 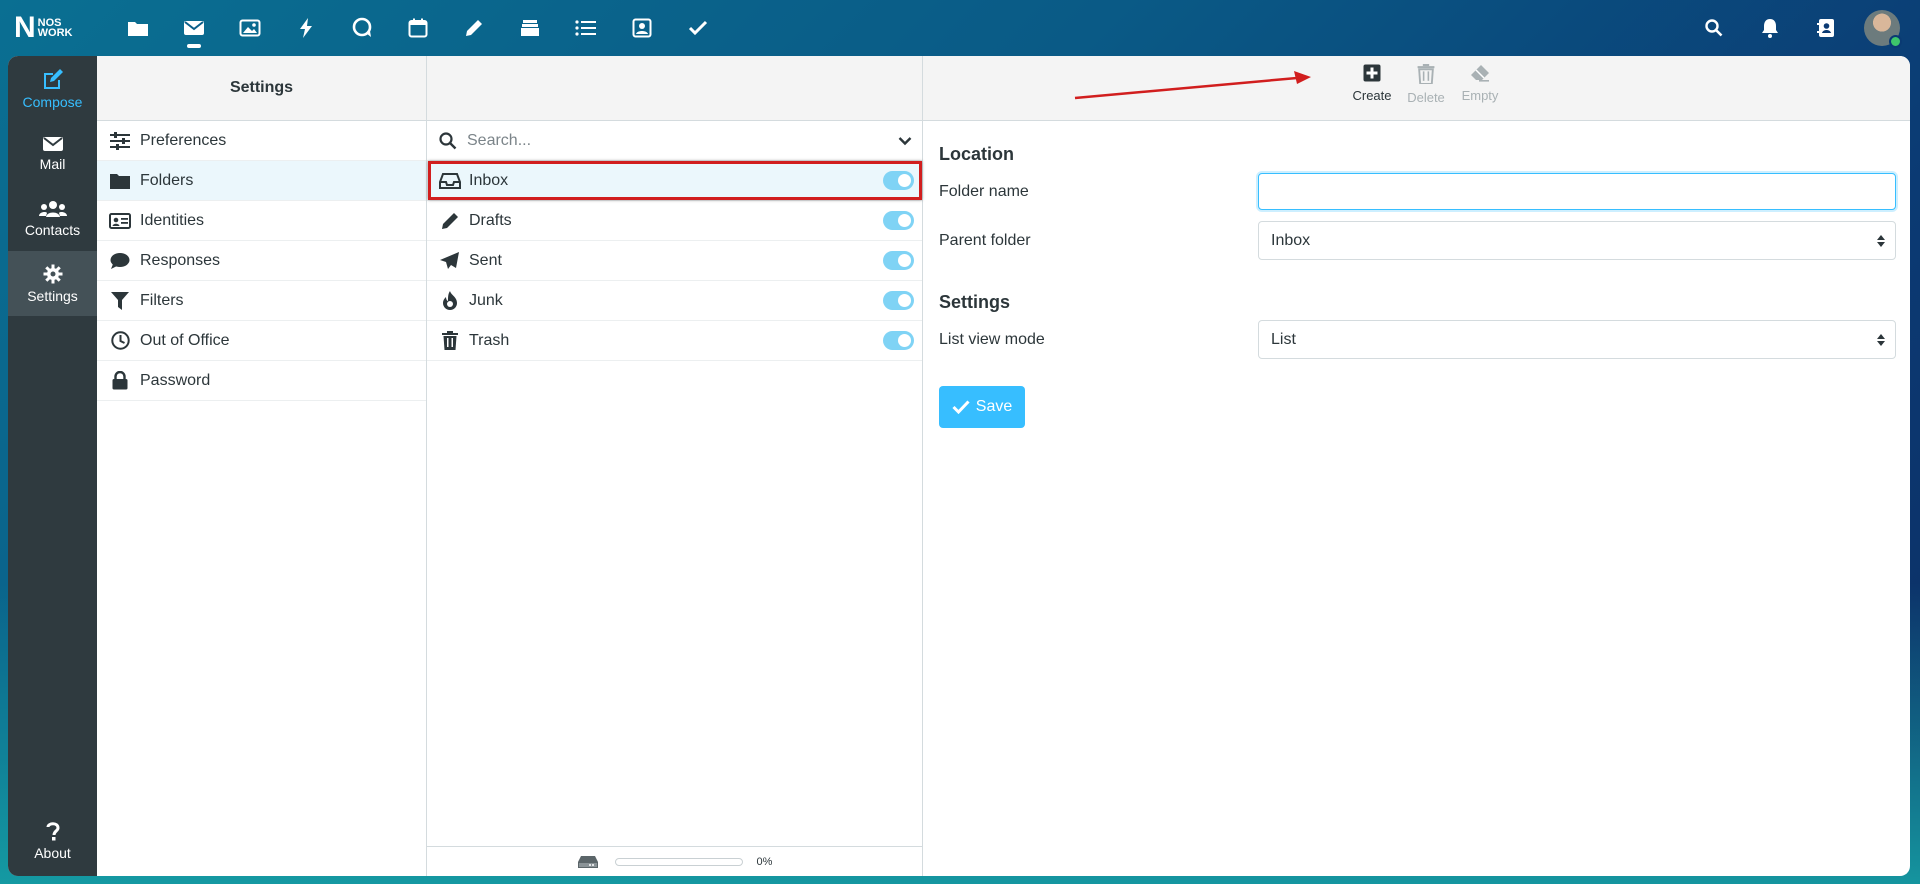 I want to click on app-logo: N NOS WORK, so click(x=51, y=28).